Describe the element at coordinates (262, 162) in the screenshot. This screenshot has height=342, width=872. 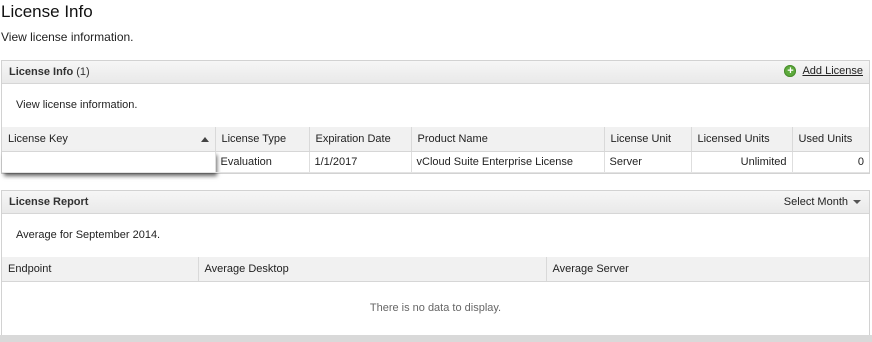
I see `license-type-cell: Evaluation` at that location.